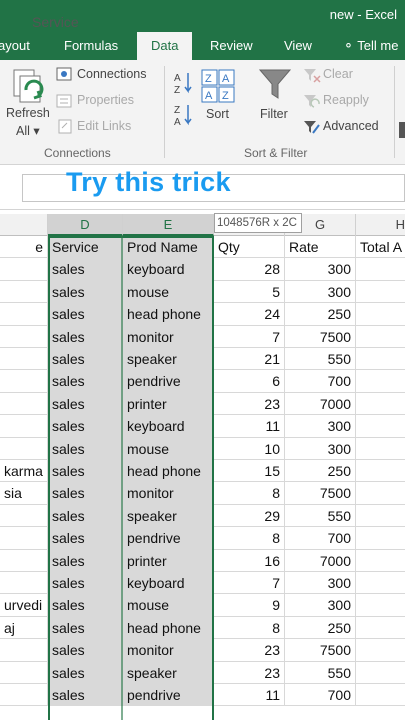 The image size is (405, 720). What do you see at coordinates (168, 314) in the screenshot?
I see `cell-prod-name: head phone` at bounding box center [168, 314].